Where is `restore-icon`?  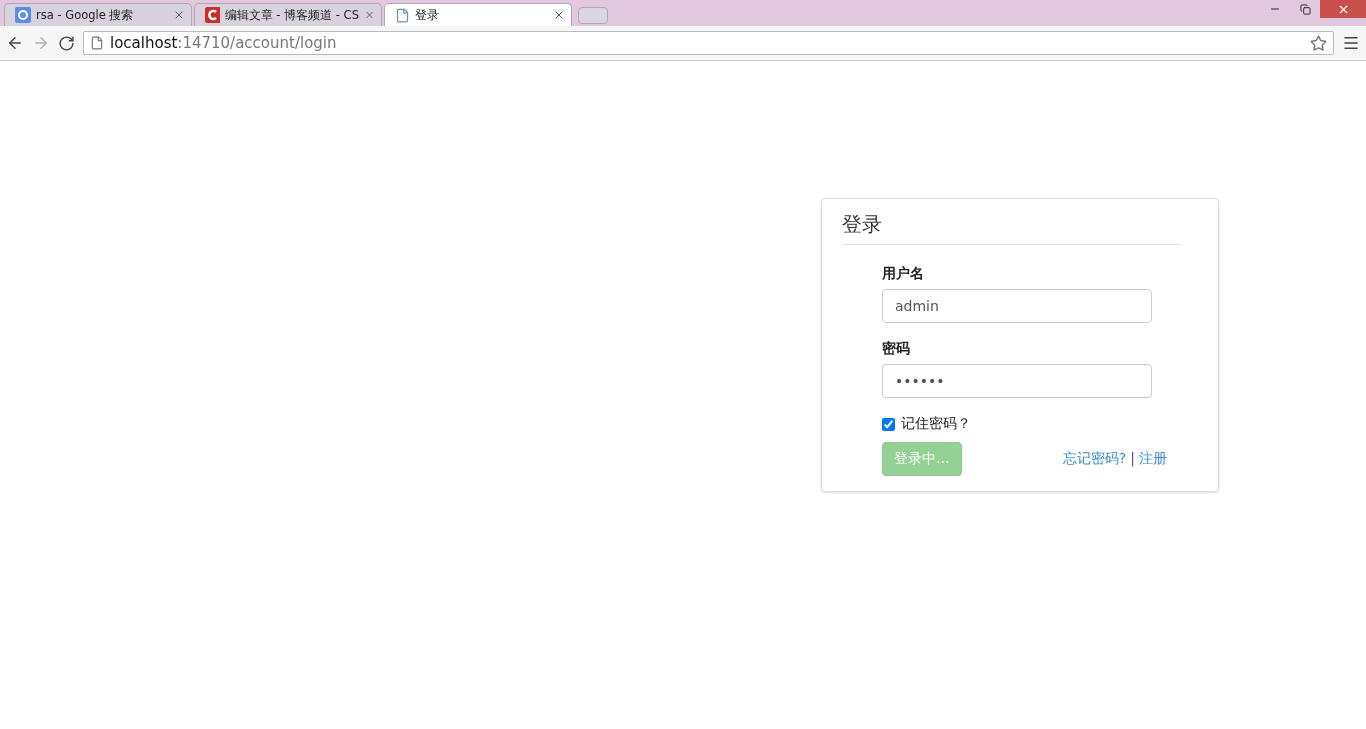
restore-icon is located at coordinates (1305, 9).